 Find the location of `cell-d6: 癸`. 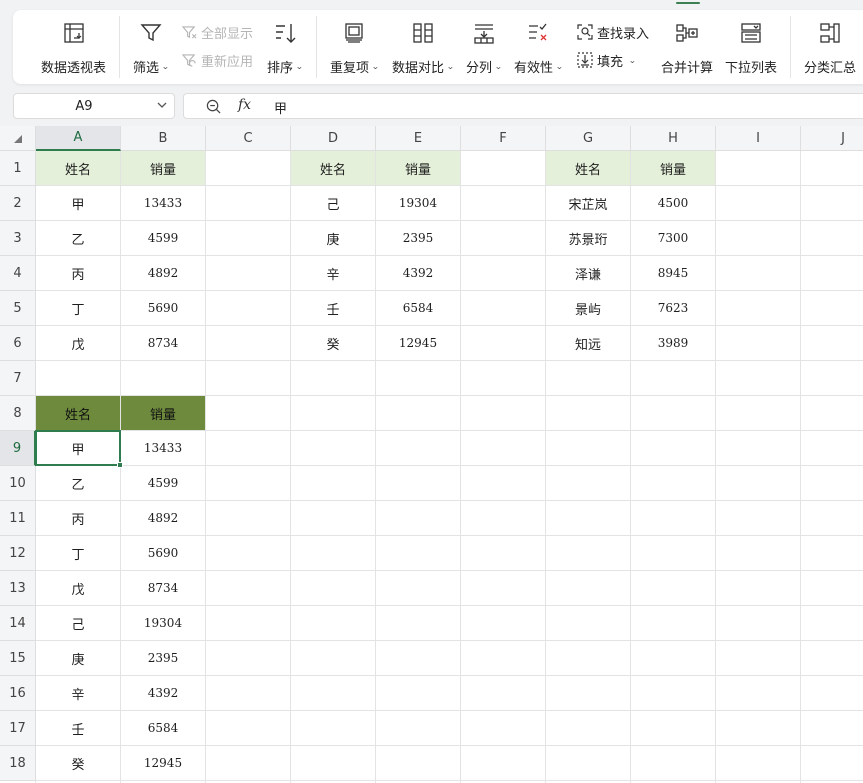

cell-d6: 癸 is located at coordinates (333, 343).